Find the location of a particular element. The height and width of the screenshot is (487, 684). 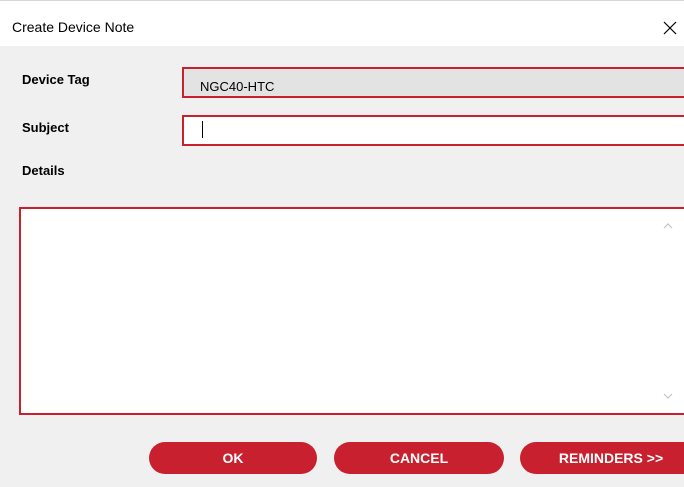

window-title: Create Device Note is located at coordinates (73, 27).